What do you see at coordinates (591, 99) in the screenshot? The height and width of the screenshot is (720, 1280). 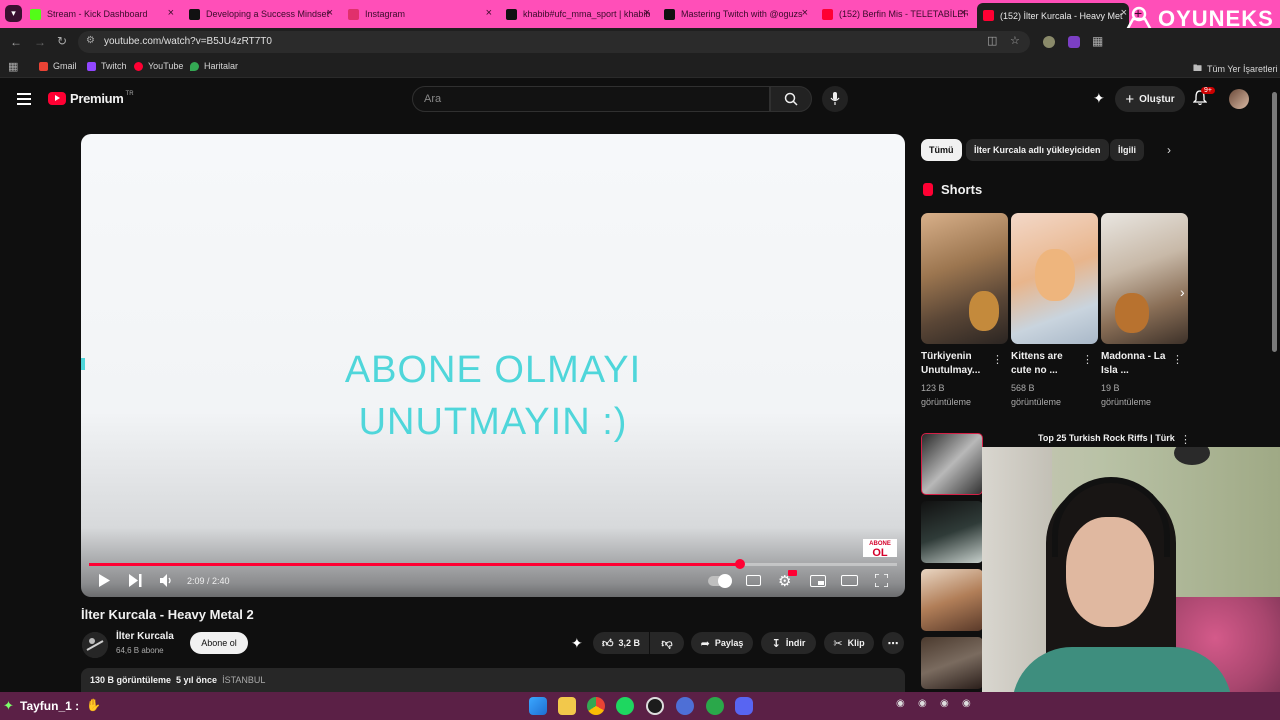 I see `search-input: Ara` at bounding box center [591, 99].